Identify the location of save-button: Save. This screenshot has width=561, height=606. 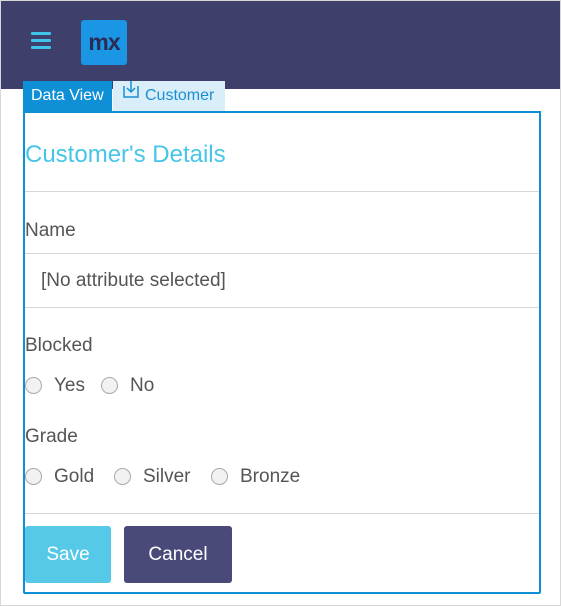
(68, 554).